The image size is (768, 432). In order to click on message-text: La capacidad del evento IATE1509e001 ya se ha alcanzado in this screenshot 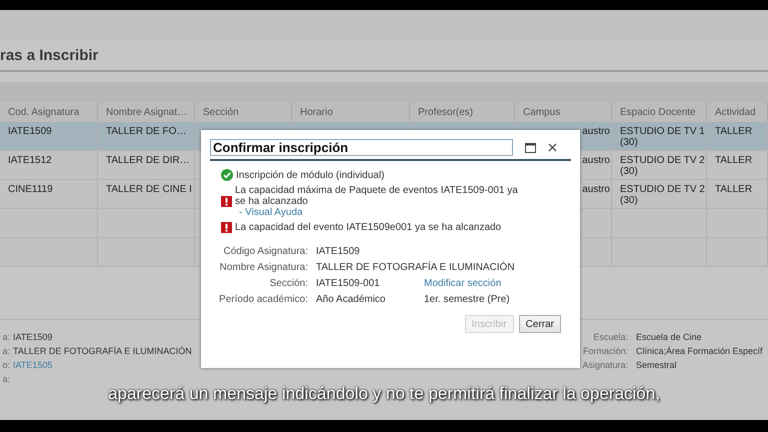, I will do `click(368, 227)`.